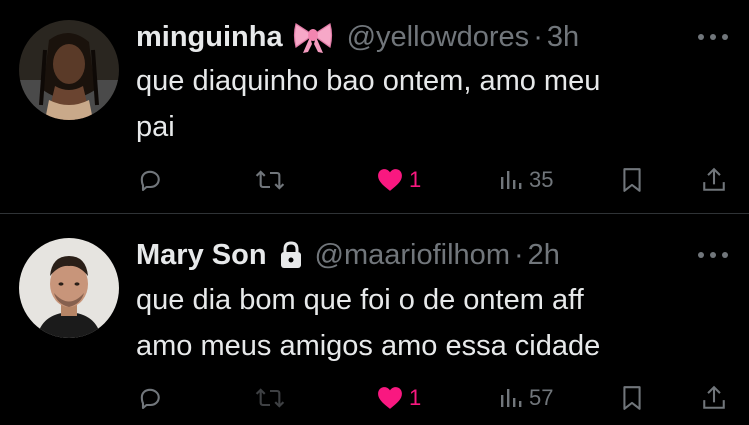 This screenshot has height=425, width=749. What do you see at coordinates (313, 37) in the screenshot?
I see `ribbon-bow-emoji-icon` at bounding box center [313, 37].